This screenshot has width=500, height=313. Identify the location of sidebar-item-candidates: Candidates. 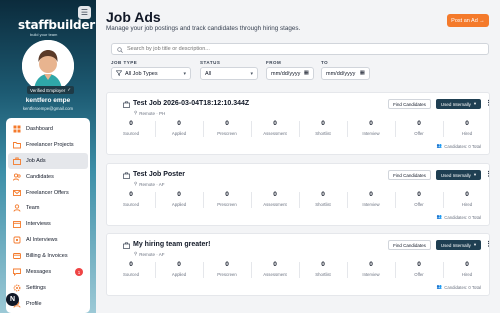
(48, 177).